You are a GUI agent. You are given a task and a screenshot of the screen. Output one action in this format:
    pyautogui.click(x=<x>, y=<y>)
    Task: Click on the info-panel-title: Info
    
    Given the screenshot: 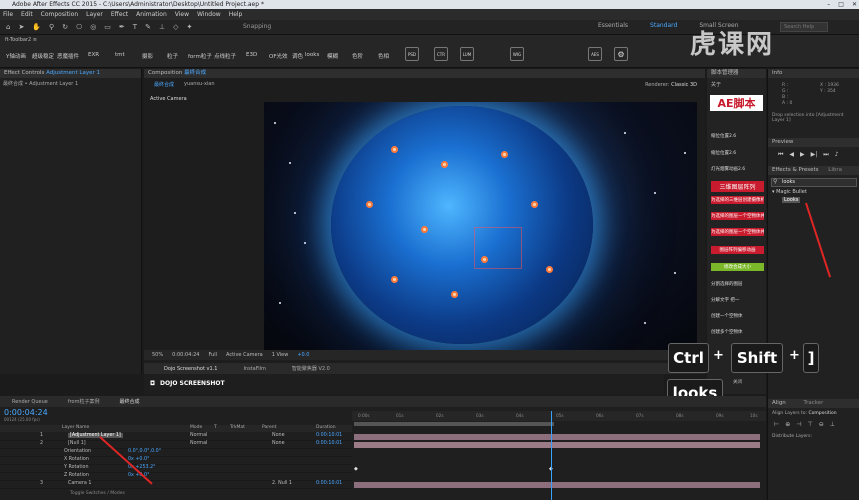 What is the action you would take?
    pyautogui.click(x=813, y=73)
    